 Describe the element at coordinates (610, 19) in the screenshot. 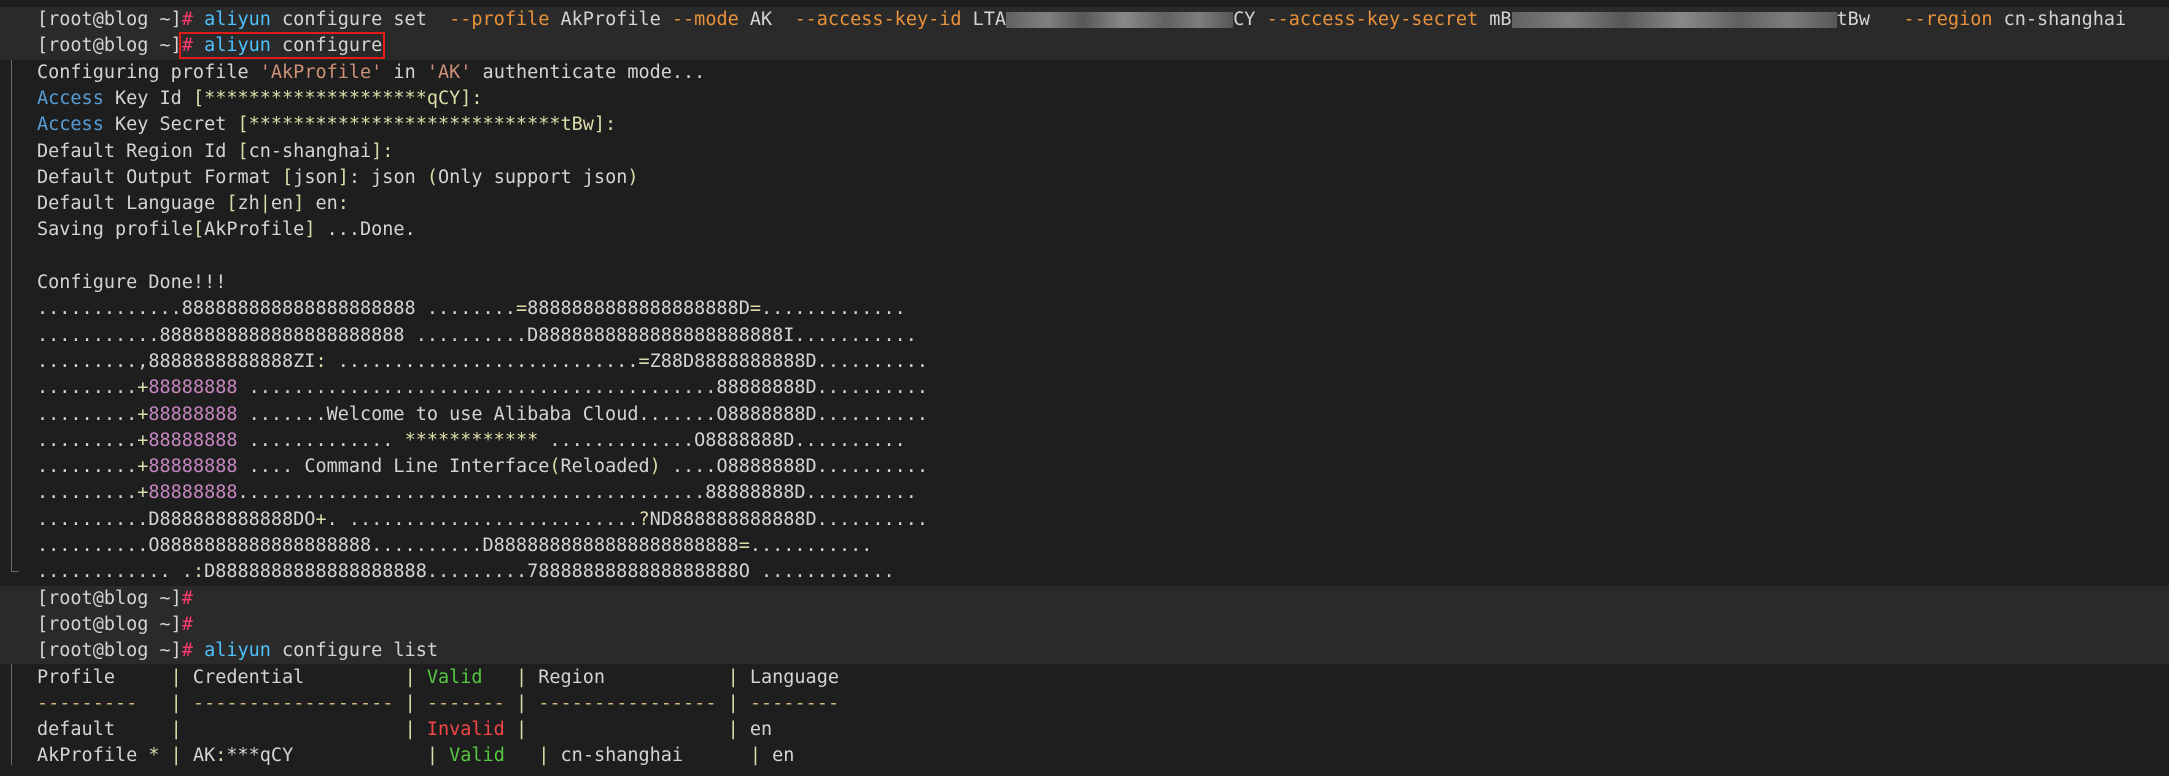

I see `profile-value: AkProfile` at that location.